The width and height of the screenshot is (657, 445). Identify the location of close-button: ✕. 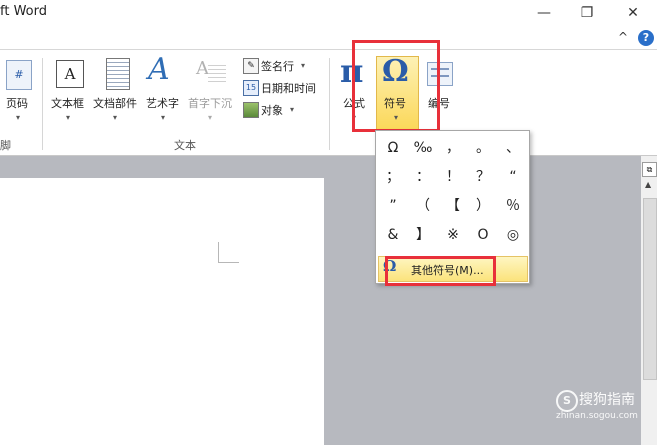
(633, 13).